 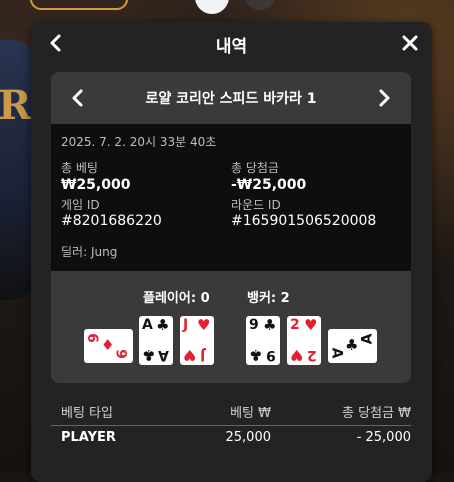 I want to click on round-id-value: #165901506520008, so click(x=303, y=221).